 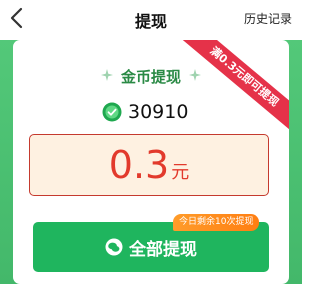 I want to click on coin-balance-row: 30910, so click(x=145, y=112).